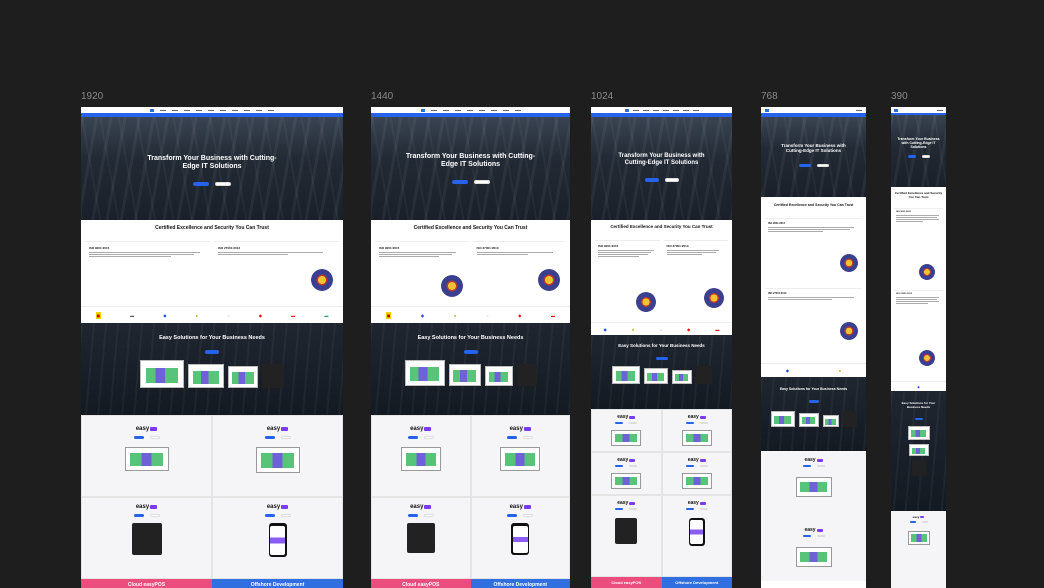  I want to click on client-logo: ◼, so click(98, 315).